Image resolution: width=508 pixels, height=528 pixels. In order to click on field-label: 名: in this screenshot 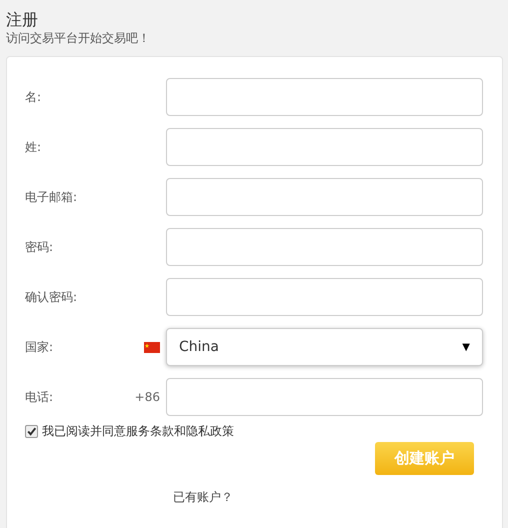, I will do `click(33, 97)`.